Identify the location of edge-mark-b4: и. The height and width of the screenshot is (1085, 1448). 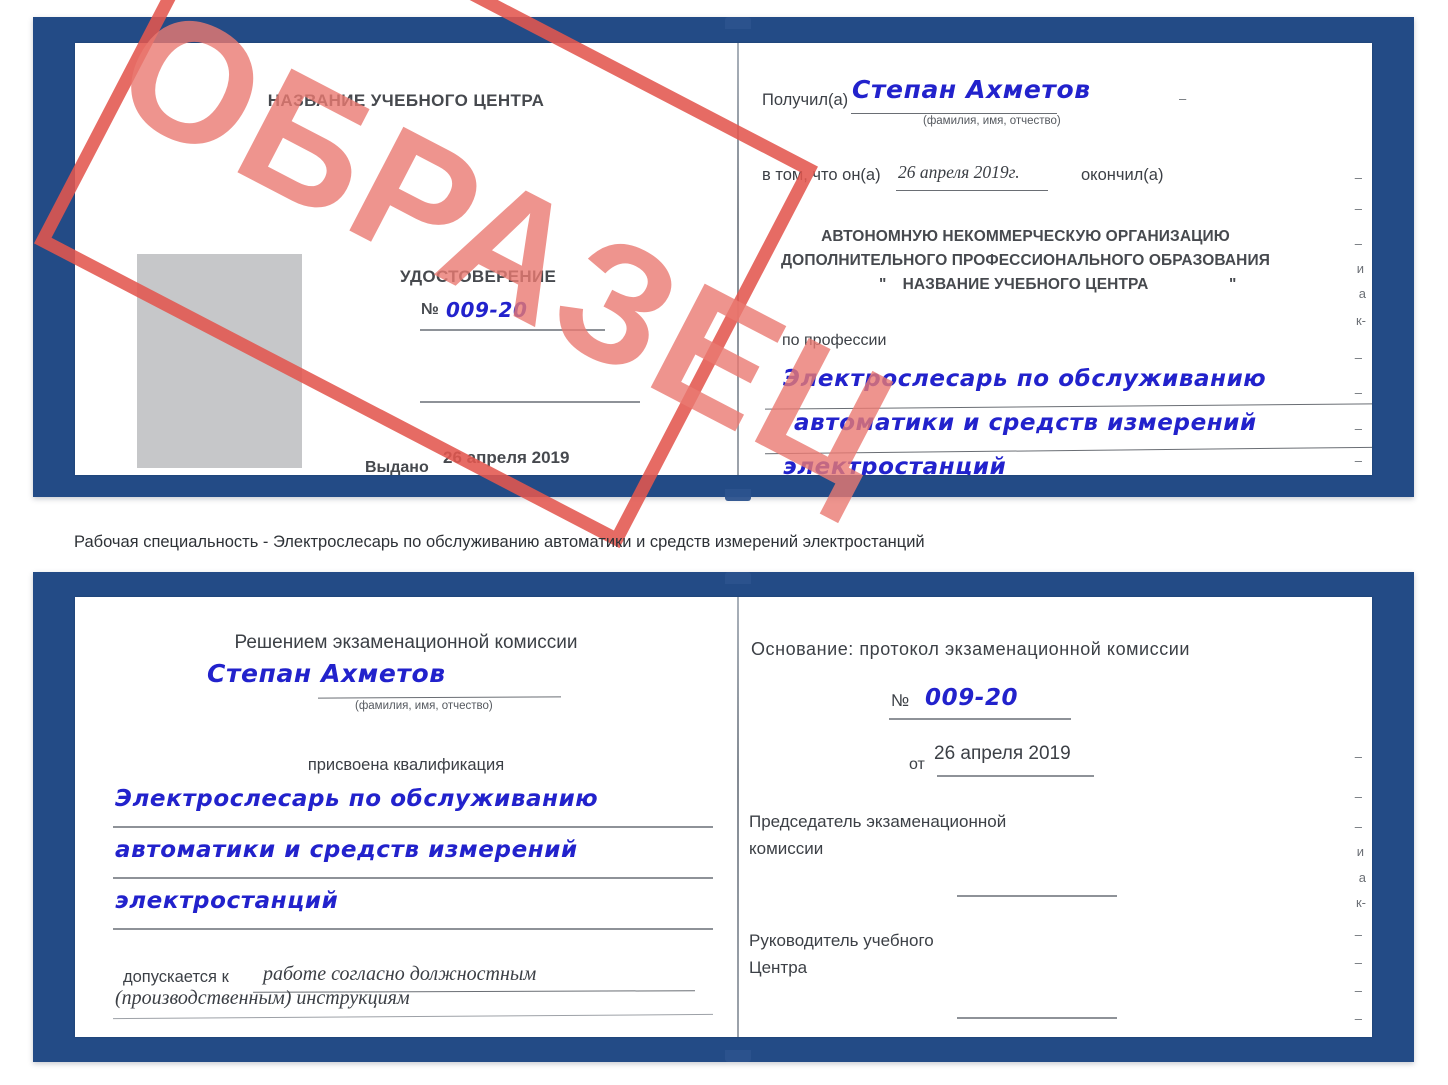
(1360, 851).